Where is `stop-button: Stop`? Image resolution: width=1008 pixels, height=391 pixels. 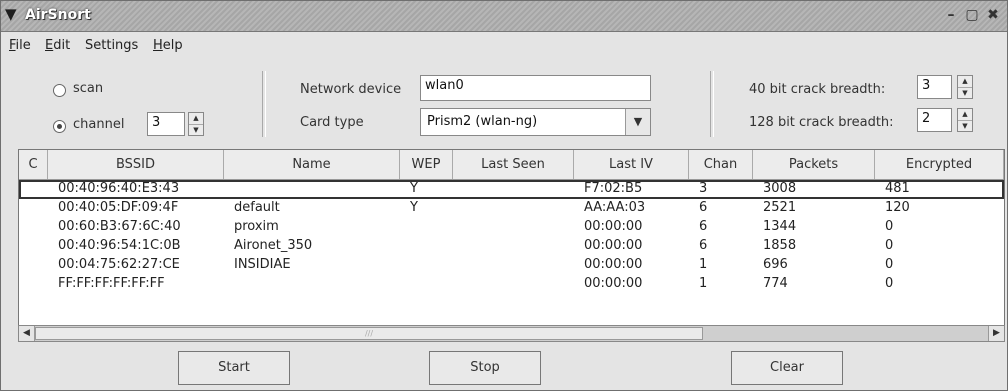
stop-button: Stop is located at coordinates (485, 368).